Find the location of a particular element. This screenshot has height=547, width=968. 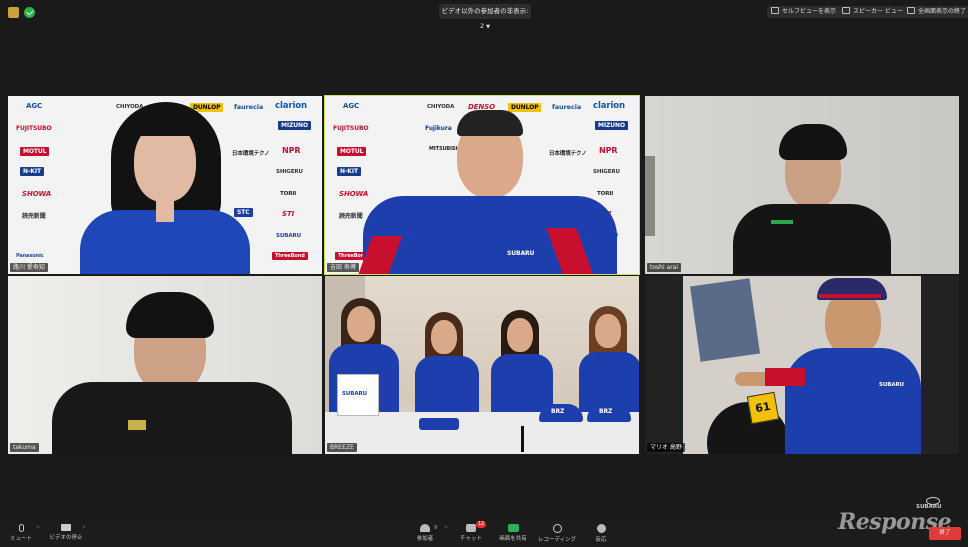

participant-name: 路川 愛寿知 is located at coordinates (29, 267).